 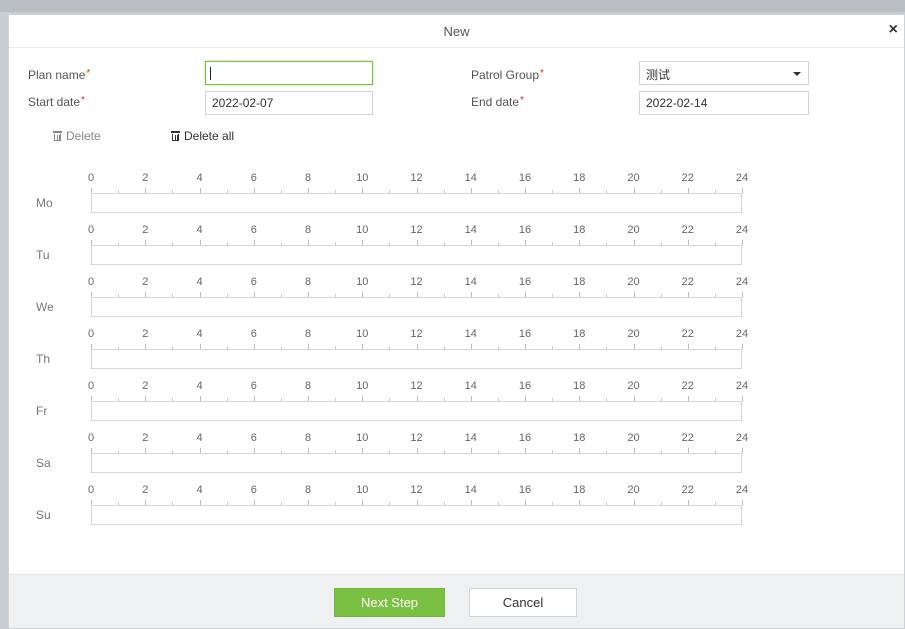 What do you see at coordinates (45, 307) in the screenshot?
I see `day-label: We` at bounding box center [45, 307].